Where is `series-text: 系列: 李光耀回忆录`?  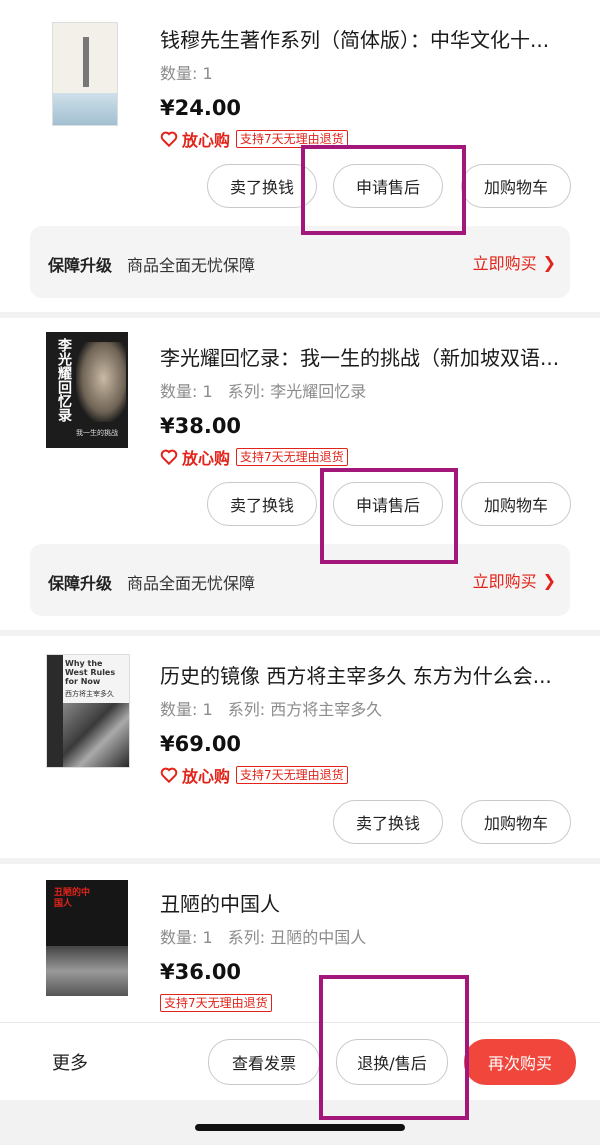 series-text: 系列: 李光耀回忆录 is located at coordinates (297, 391).